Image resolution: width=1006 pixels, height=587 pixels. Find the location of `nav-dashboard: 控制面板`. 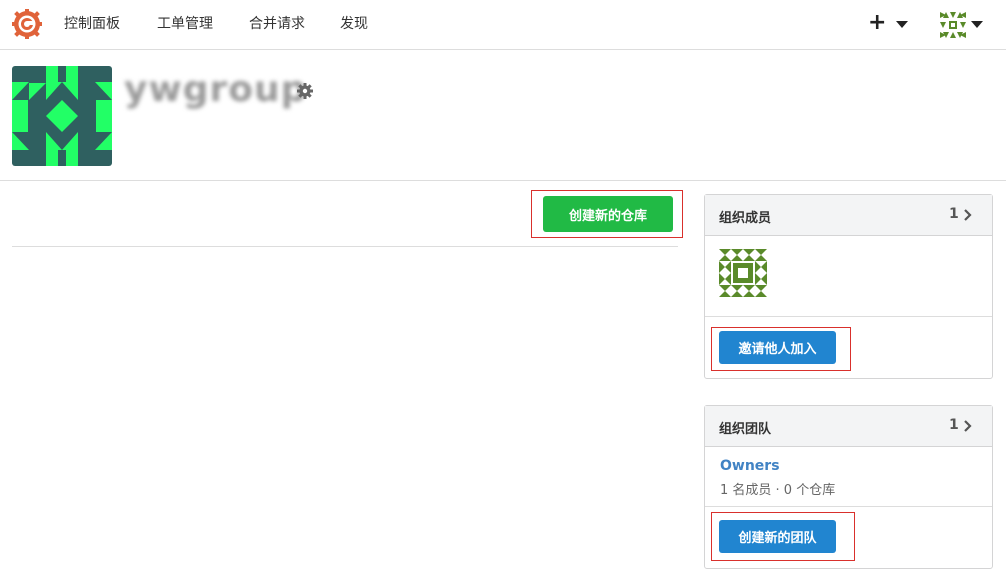

nav-dashboard: 控制面板 is located at coordinates (92, 24).